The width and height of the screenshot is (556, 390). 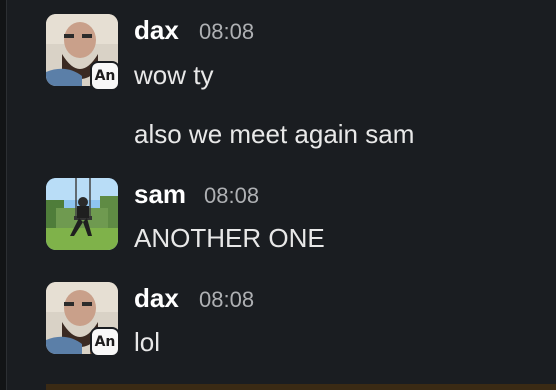 I want to click on sam-avatar, so click(x=82, y=214).